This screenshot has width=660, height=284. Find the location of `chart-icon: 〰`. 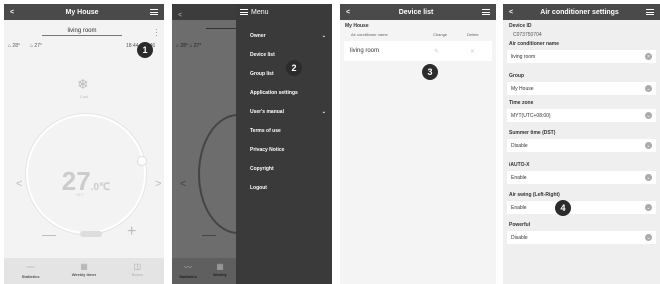

chart-icon: 〰 is located at coordinates (30, 267).